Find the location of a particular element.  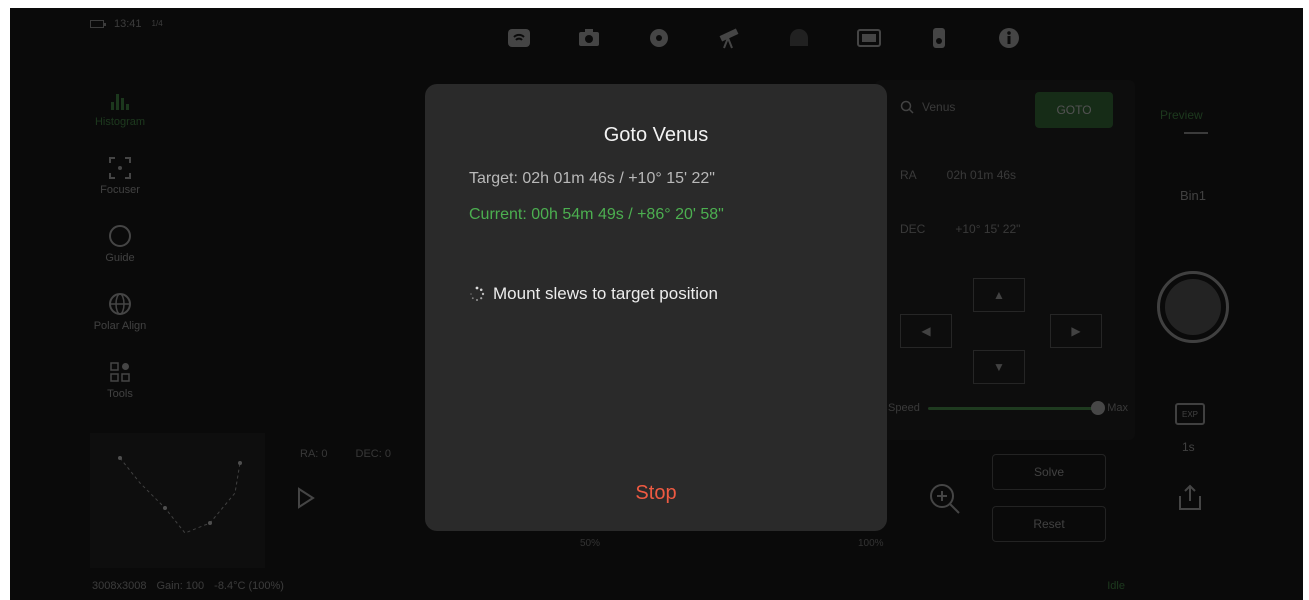

top-toolbar is located at coordinates (764, 38).